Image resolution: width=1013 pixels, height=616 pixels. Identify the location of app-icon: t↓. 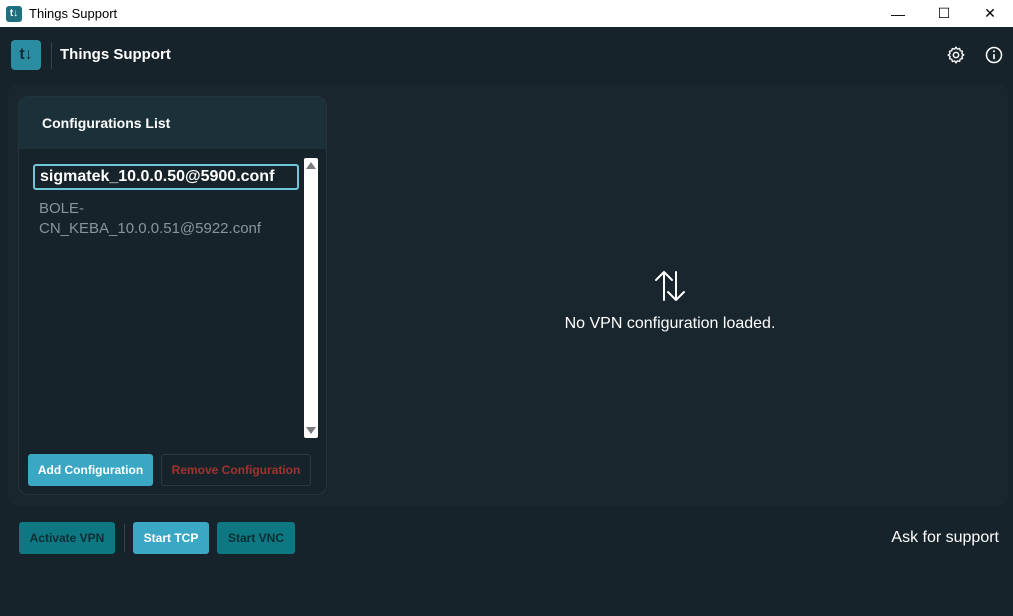
(14, 13).